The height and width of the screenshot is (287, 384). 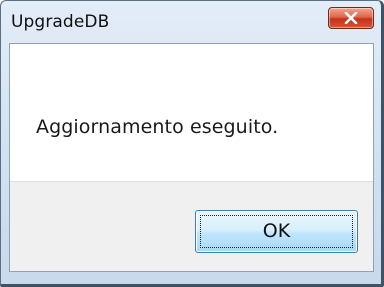 I want to click on ok-button-label: OK, so click(x=276, y=231).